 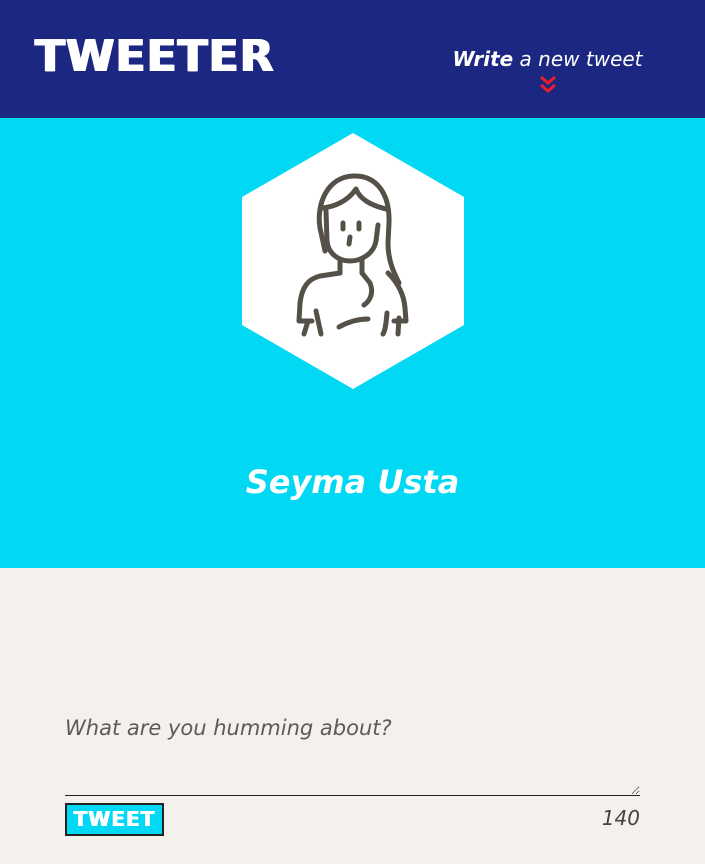 What do you see at coordinates (352, 754) in the screenshot?
I see `tweet-textarea` at bounding box center [352, 754].